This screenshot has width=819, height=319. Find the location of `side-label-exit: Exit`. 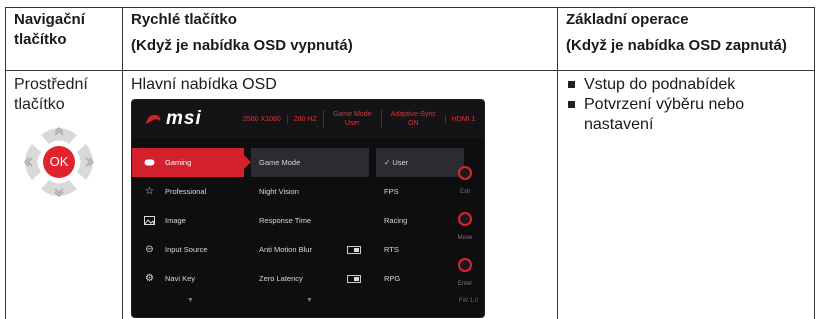

side-label-exit: Exit is located at coordinates (464, 192).